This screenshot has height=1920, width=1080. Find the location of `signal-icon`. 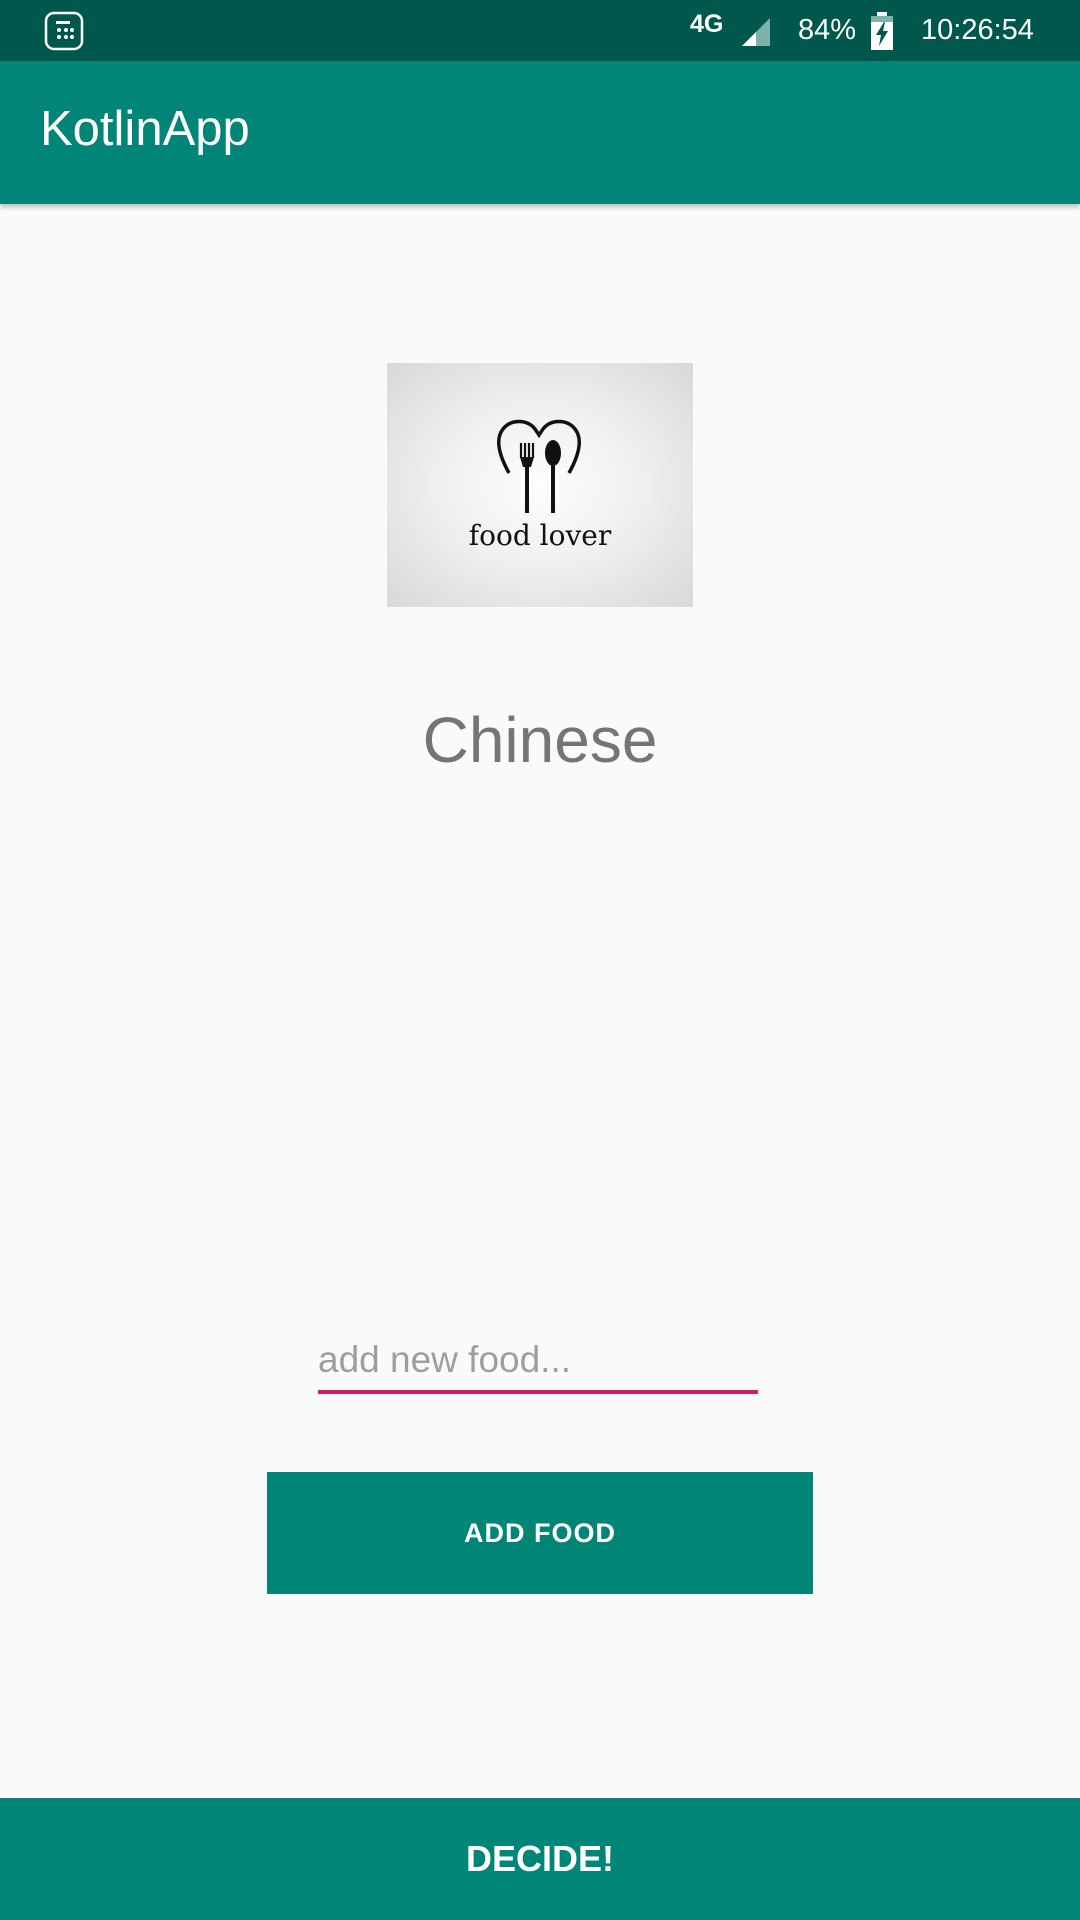

signal-icon is located at coordinates (756, 32).